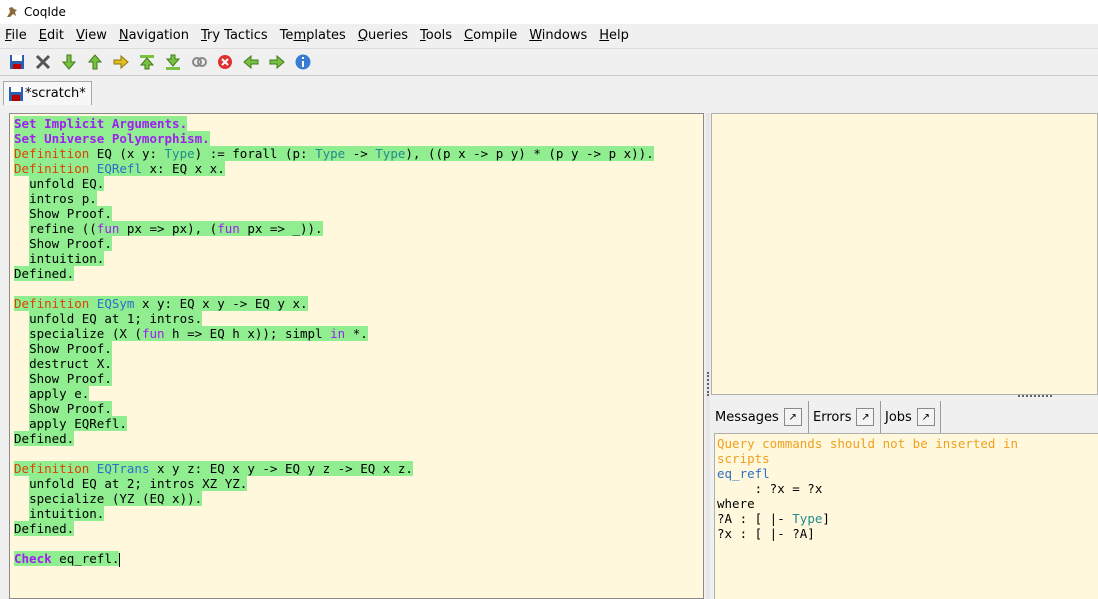 The height and width of the screenshot is (599, 1098). I want to click on code-token: Set Implicit Arguments., so click(101, 123).